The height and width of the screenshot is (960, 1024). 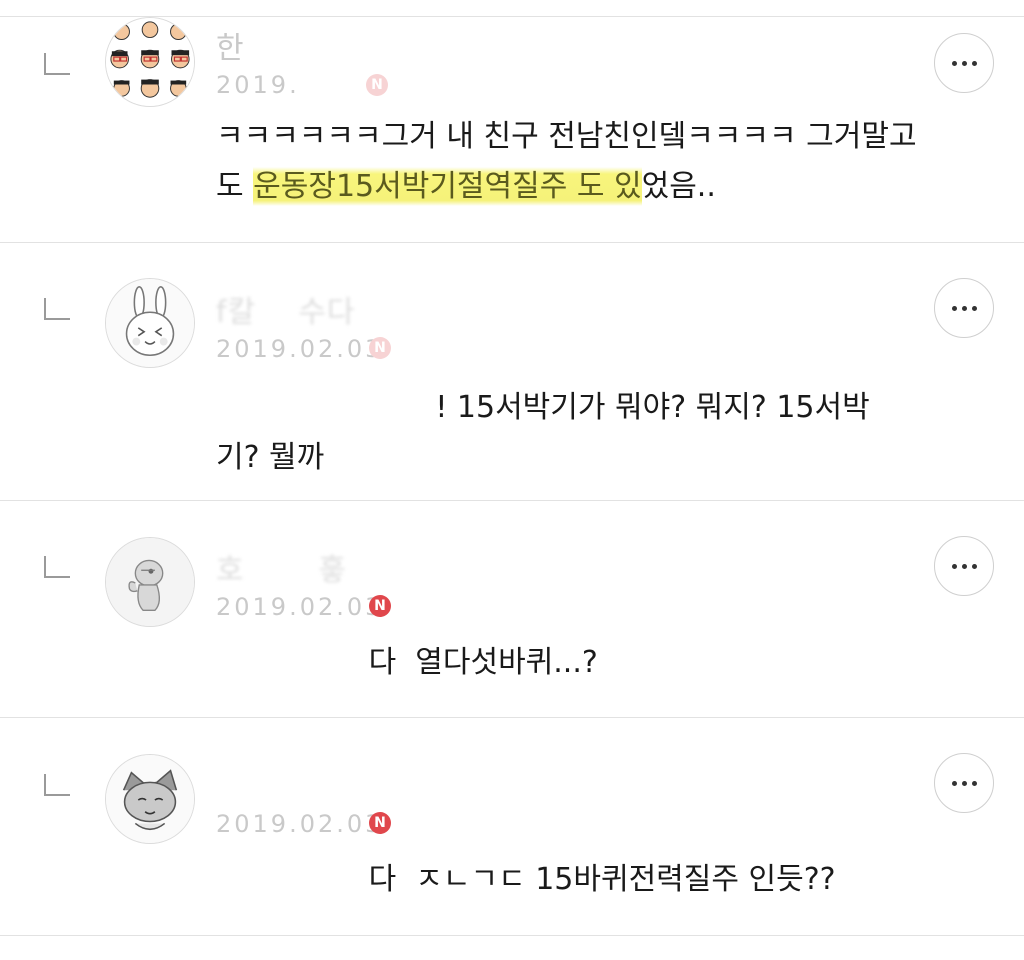 I want to click on comment-author: f칼 수다, so click(x=286, y=309).